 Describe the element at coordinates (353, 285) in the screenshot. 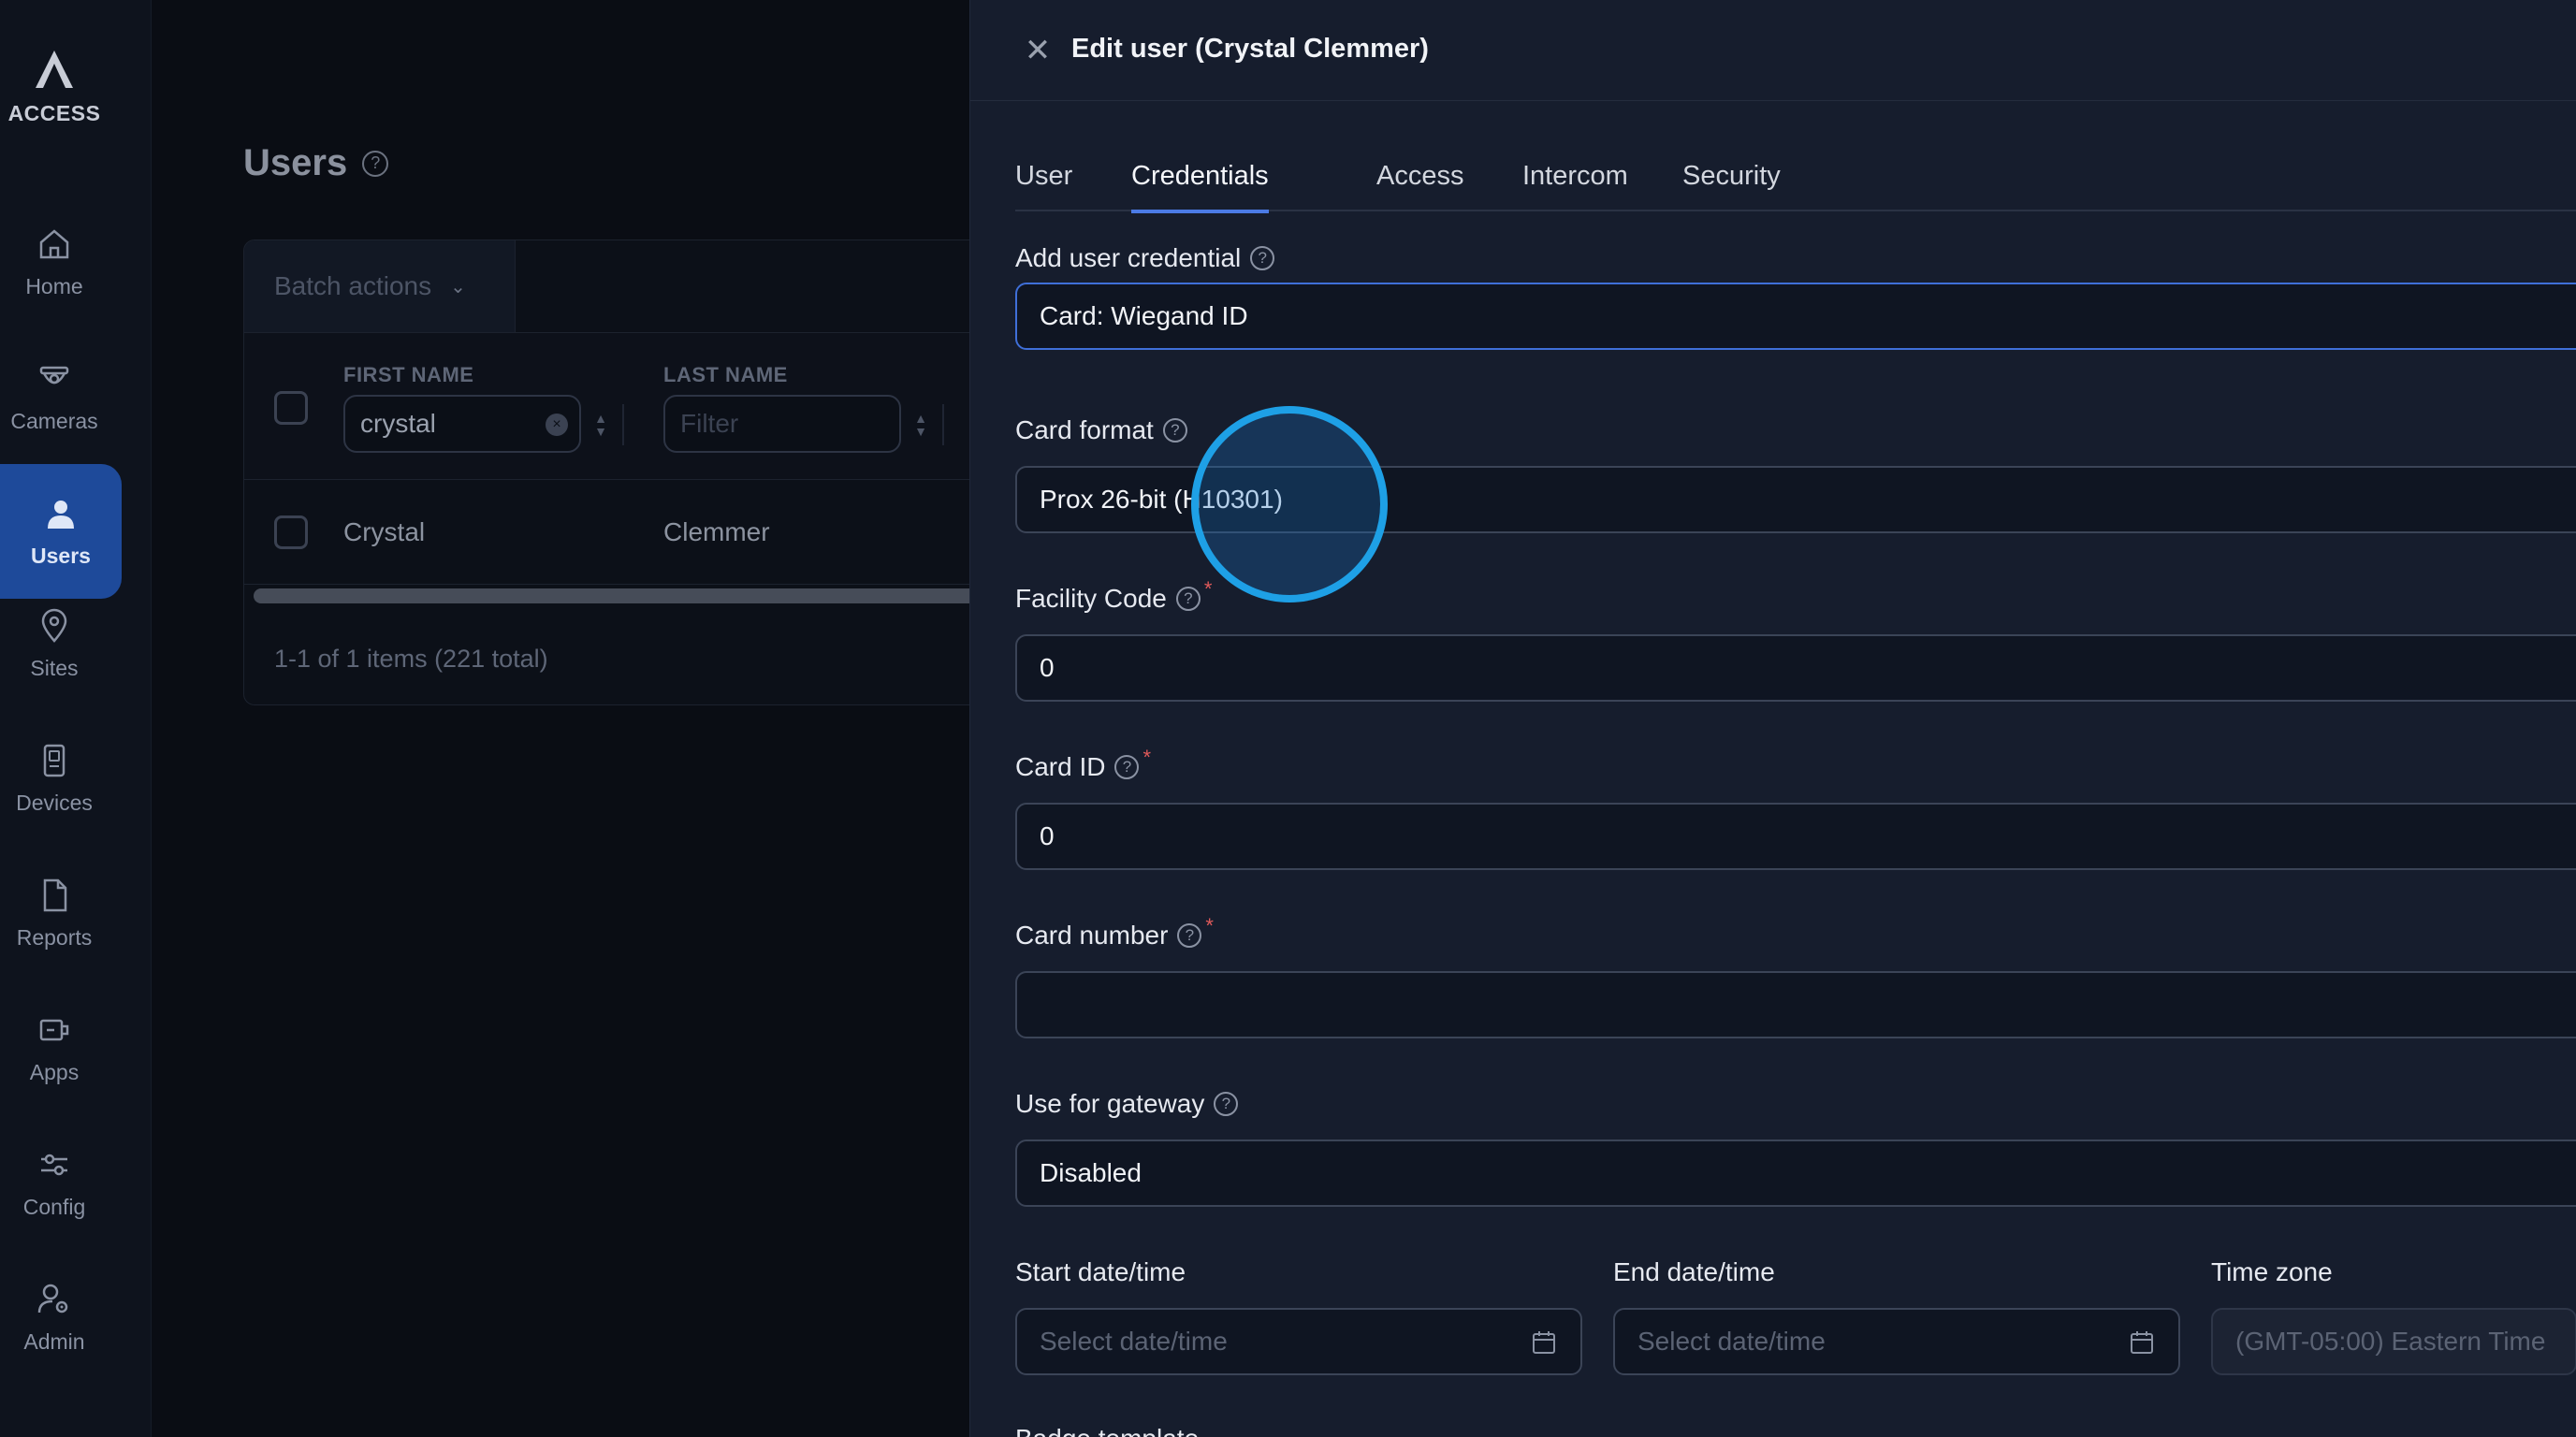

I see `batch-actions-label: Batch actions` at that location.